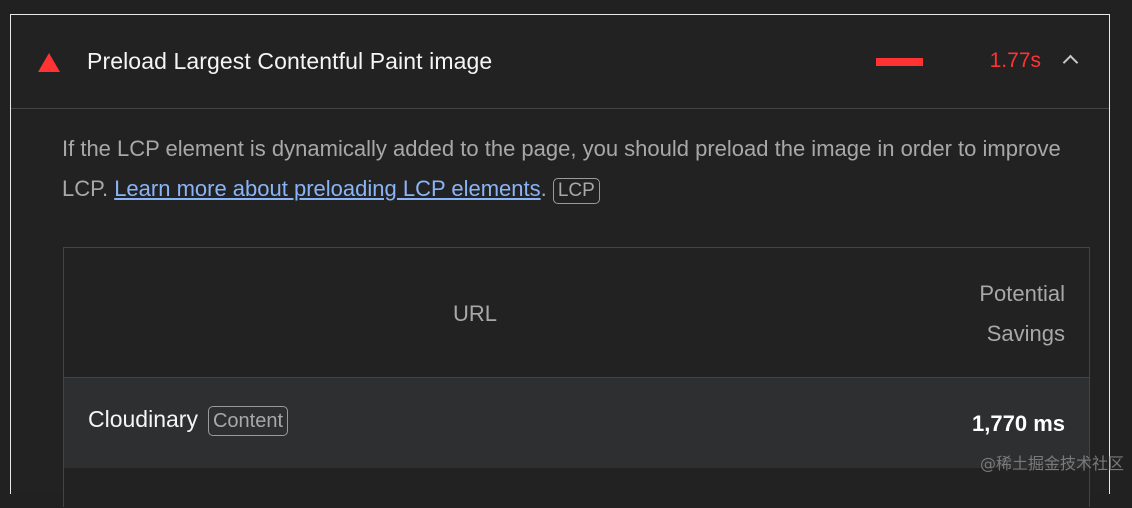  I want to click on content-tag: Content, so click(248, 421).